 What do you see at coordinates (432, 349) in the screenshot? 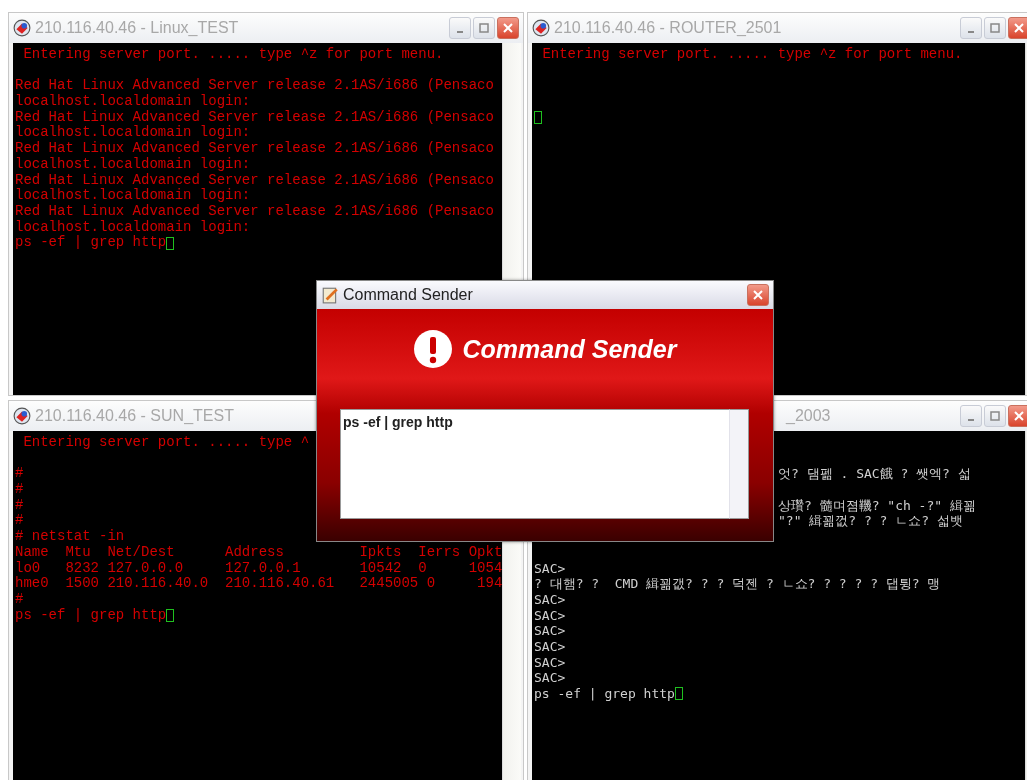
I see `exclamation-icon` at bounding box center [432, 349].